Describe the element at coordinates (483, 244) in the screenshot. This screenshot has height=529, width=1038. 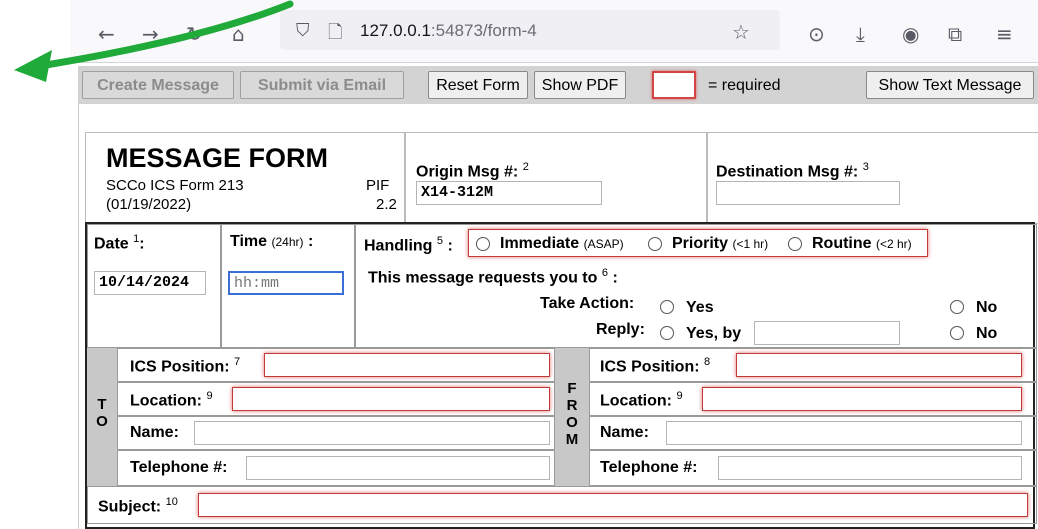
I see `immediate-radio` at that location.